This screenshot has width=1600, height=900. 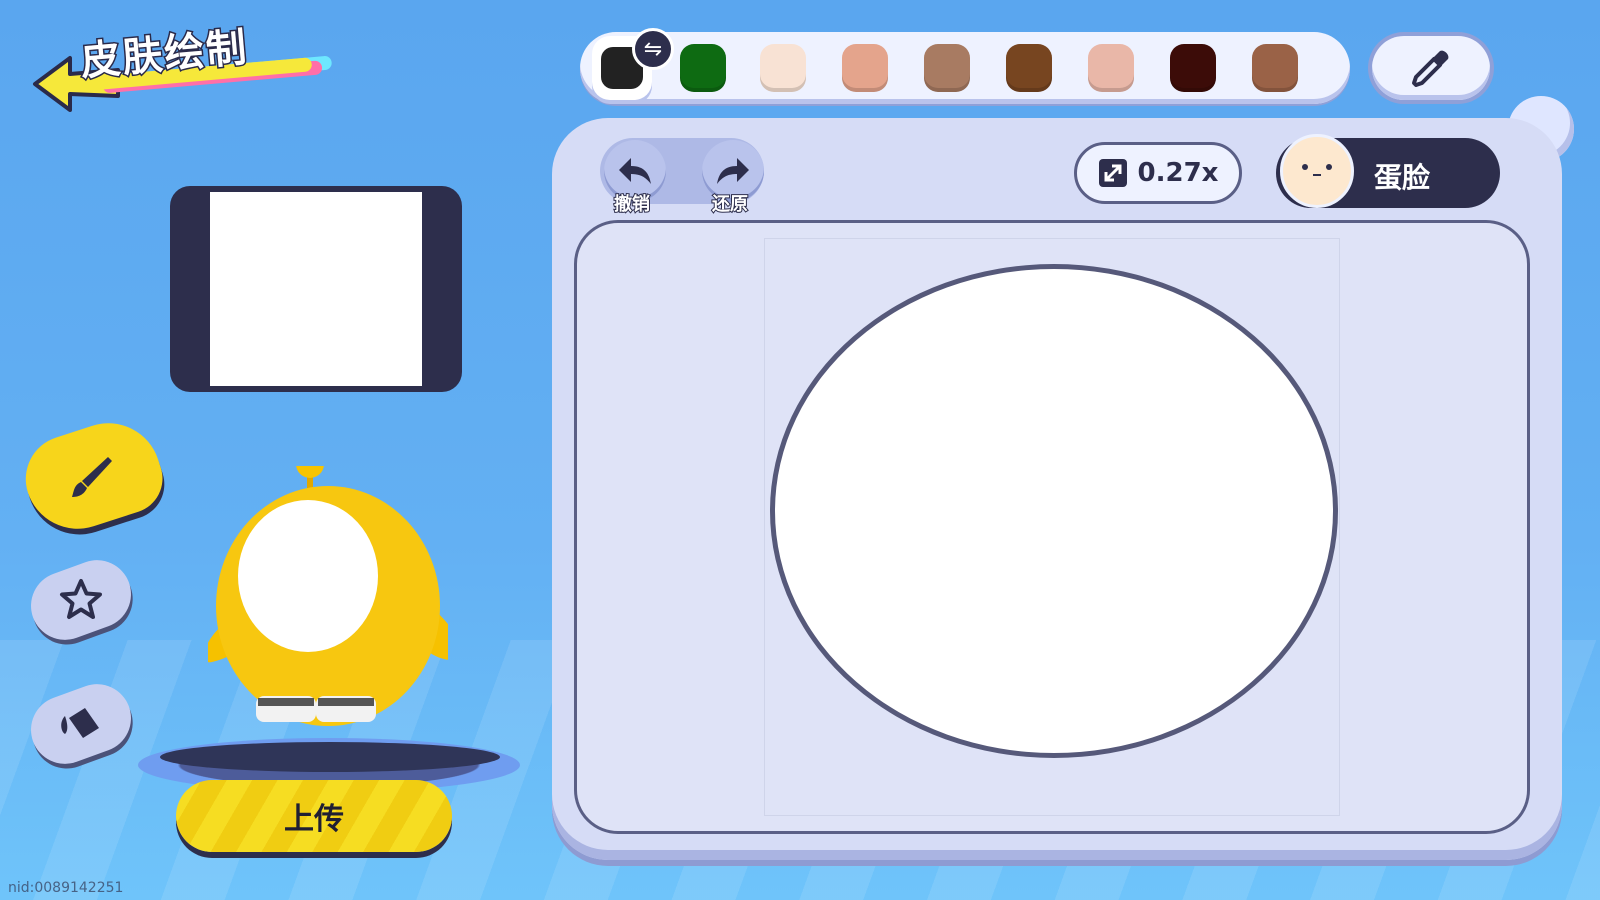 I want to click on eyedropper-button, so click(x=1431, y=68).